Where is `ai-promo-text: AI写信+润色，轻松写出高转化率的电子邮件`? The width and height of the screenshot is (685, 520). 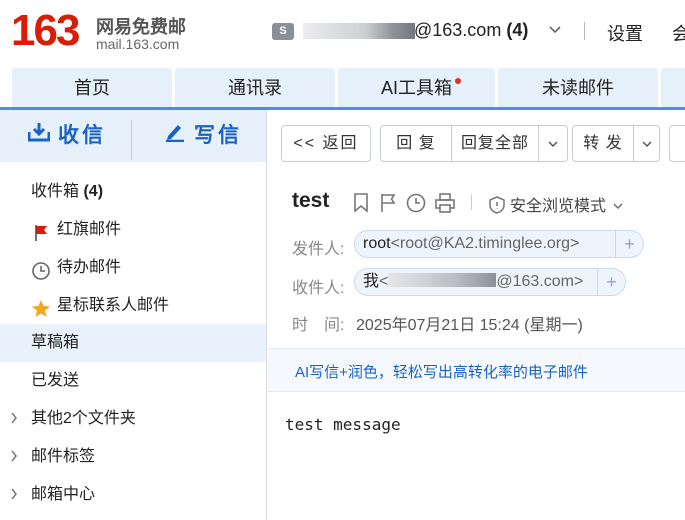 ai-promo-text: AI写信+润色，轻松写出高转化率的电子邮件 is located at coordinates (441, 371).